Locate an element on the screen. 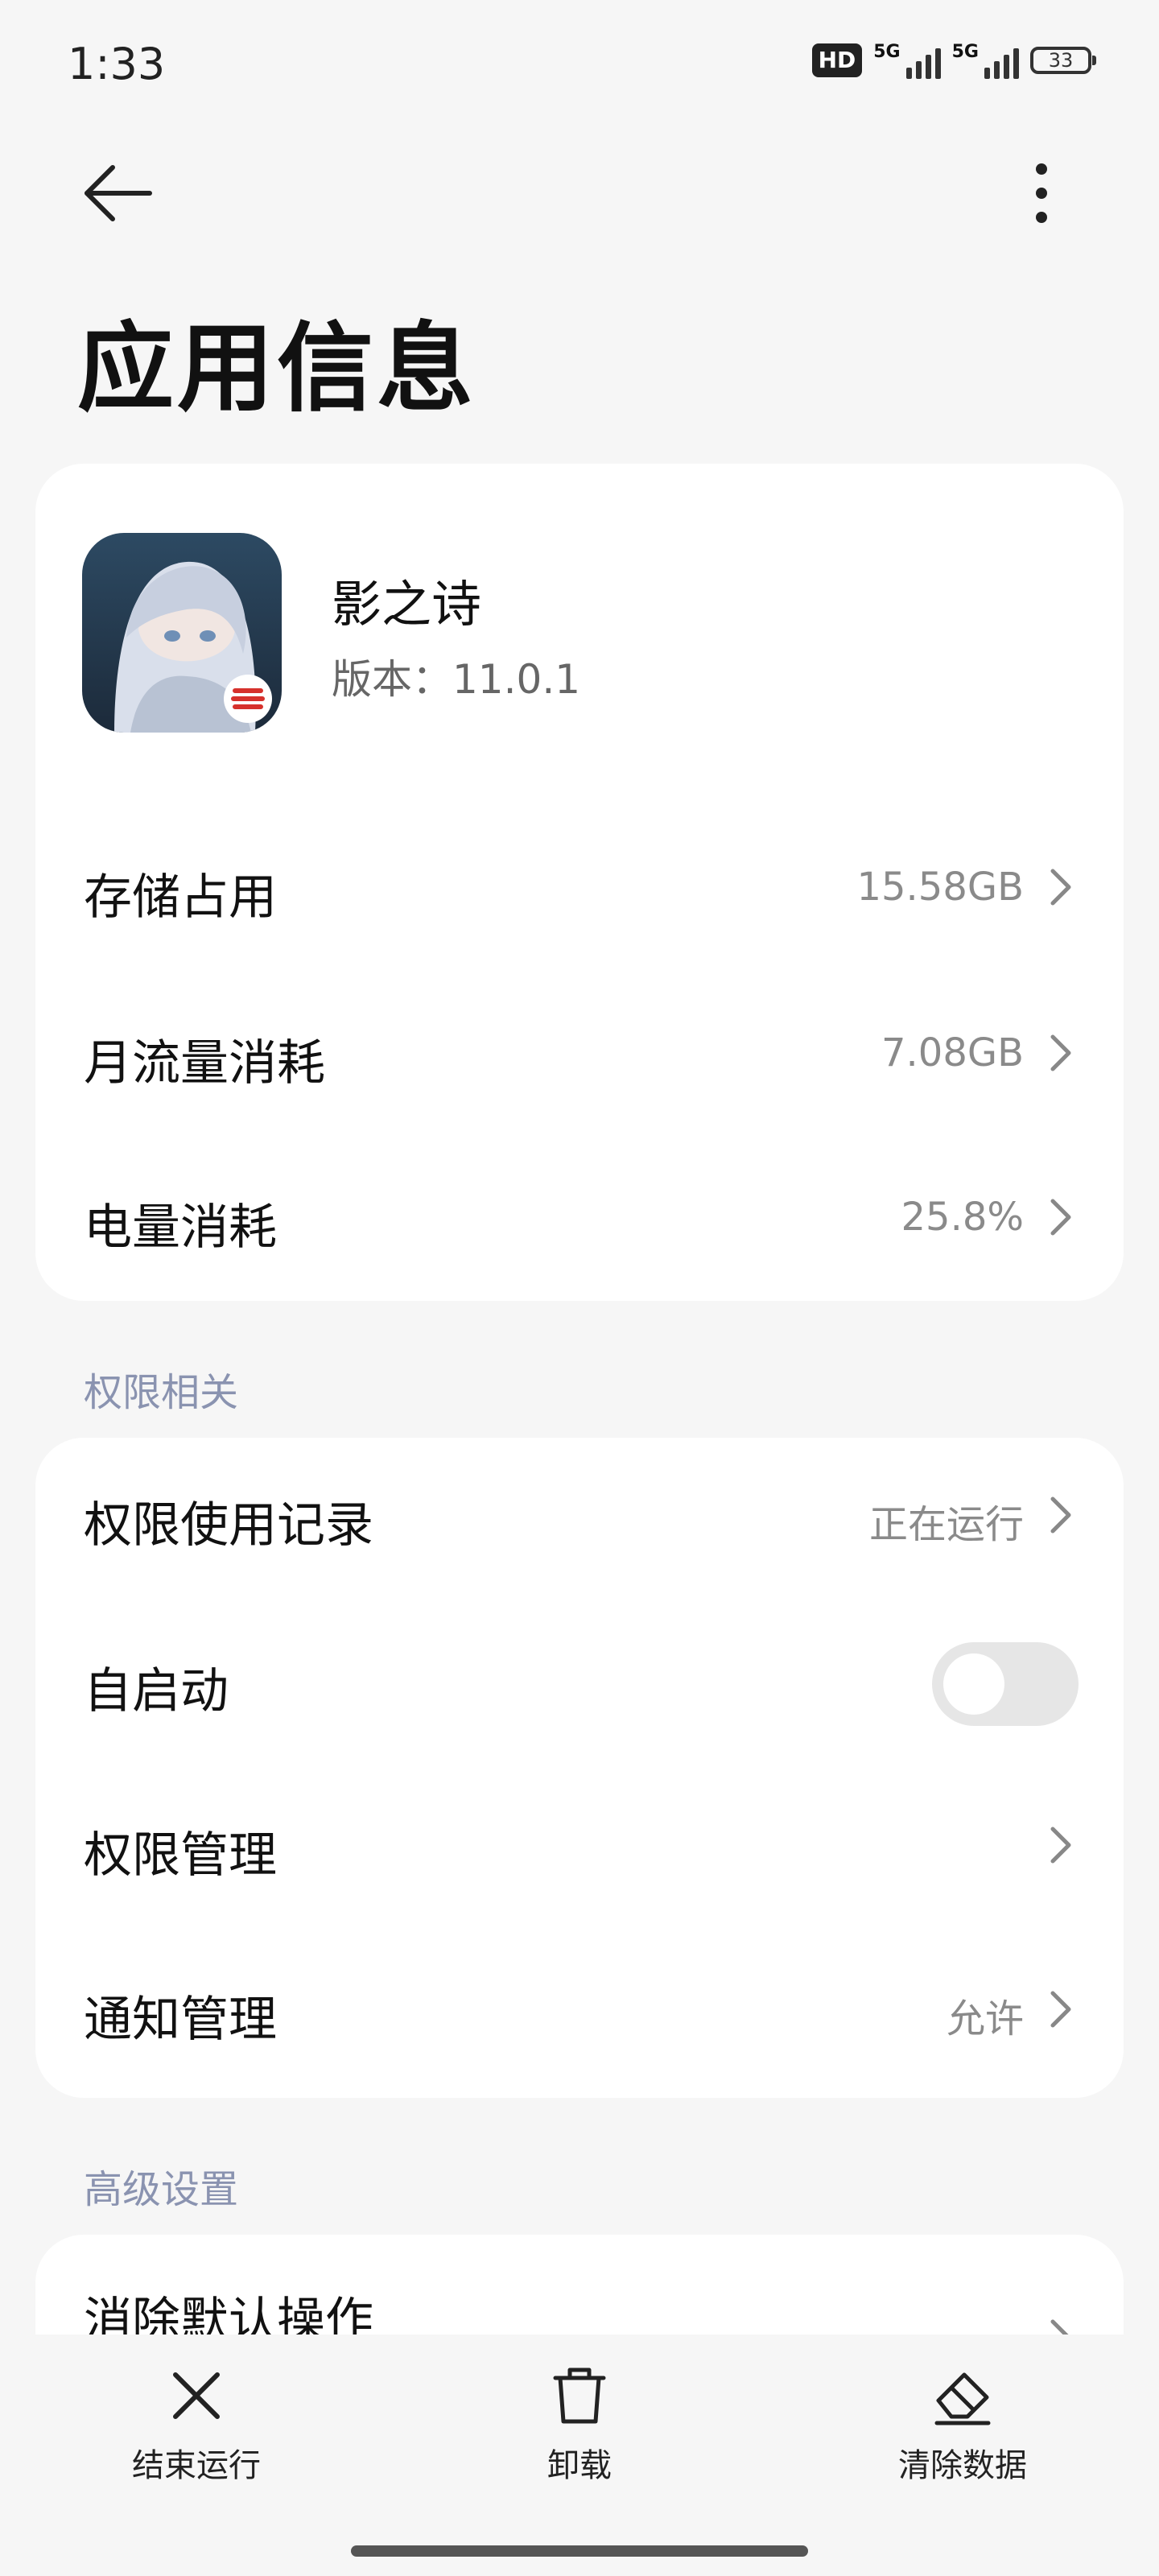  permission-history-row: 权限使用记录 正在运行 is located at coordinates (579, 1518).